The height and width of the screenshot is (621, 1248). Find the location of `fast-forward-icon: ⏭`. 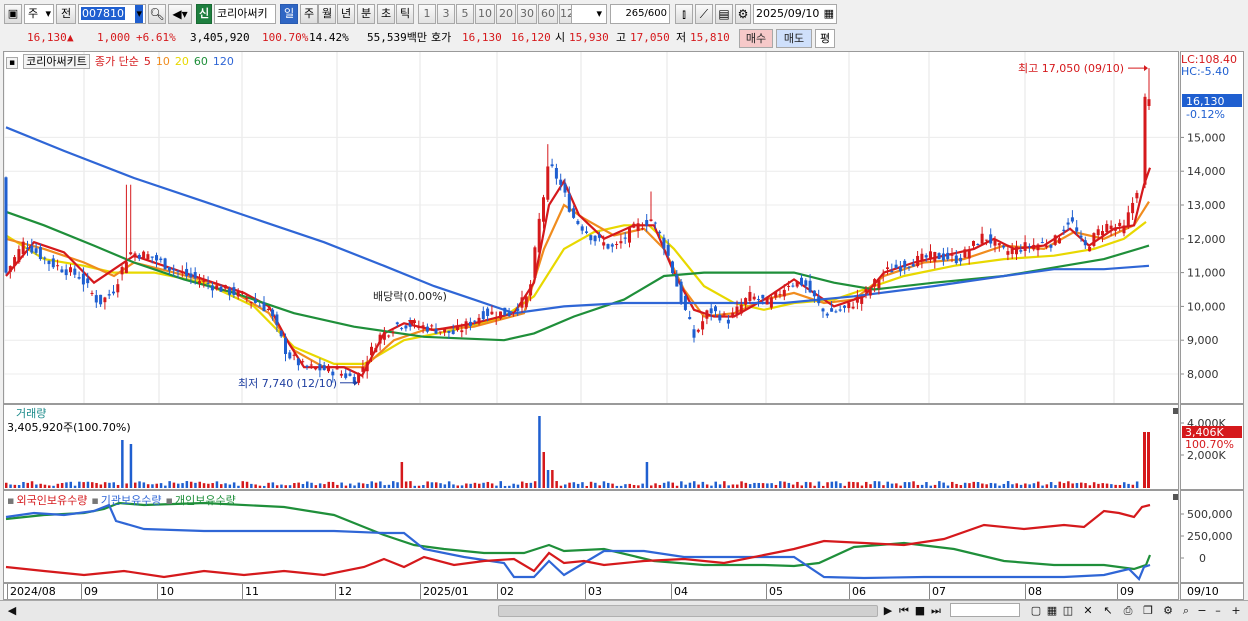

fast-forward-icon: ⏭ is located at coordinates (936, 611).